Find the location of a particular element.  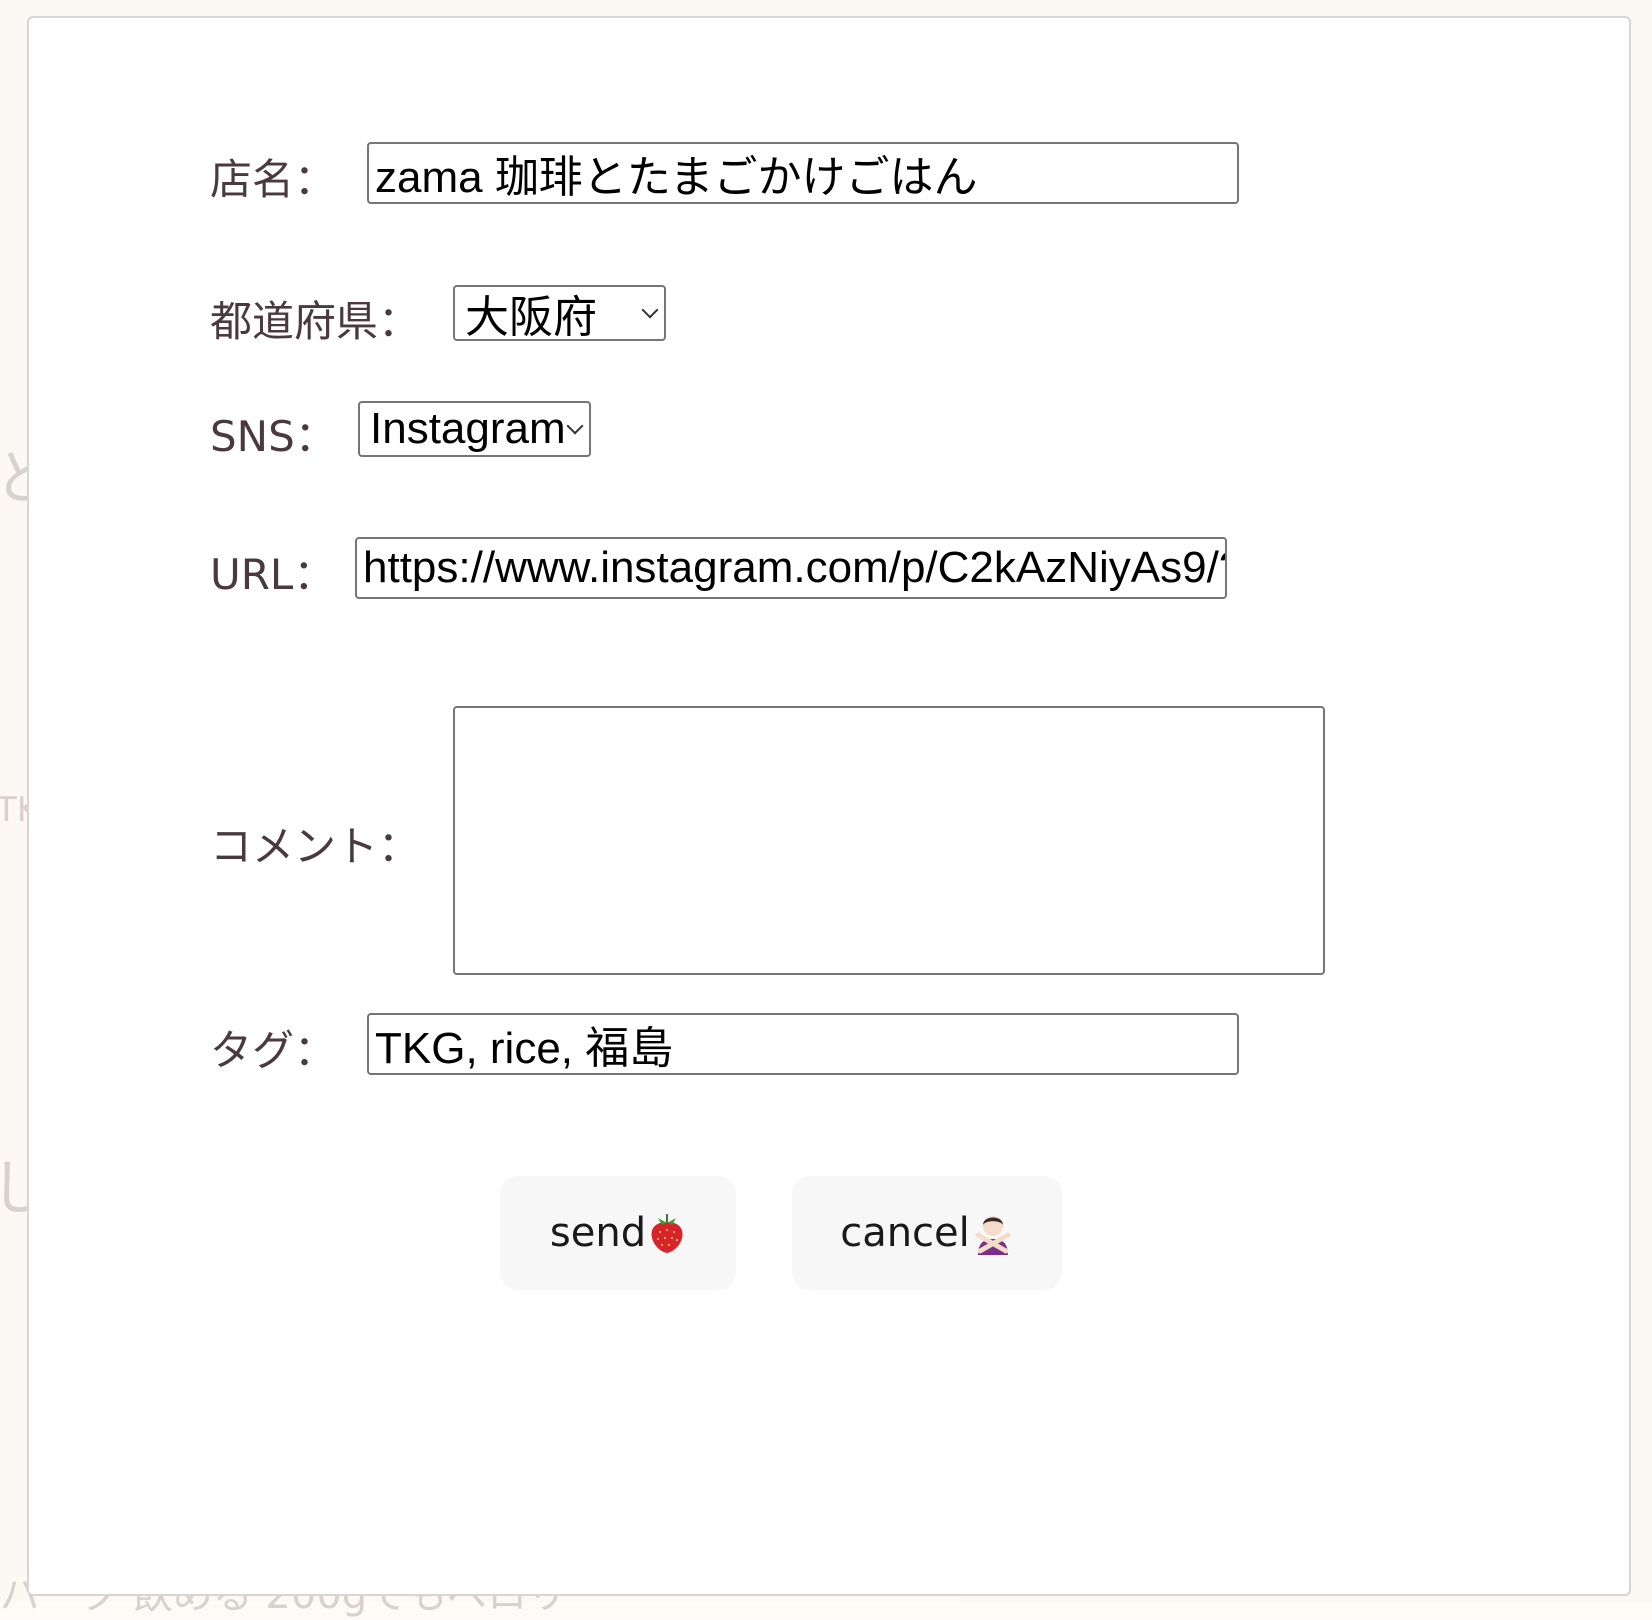

shop-name-label: 店名： is located at coordinates (273, 179).